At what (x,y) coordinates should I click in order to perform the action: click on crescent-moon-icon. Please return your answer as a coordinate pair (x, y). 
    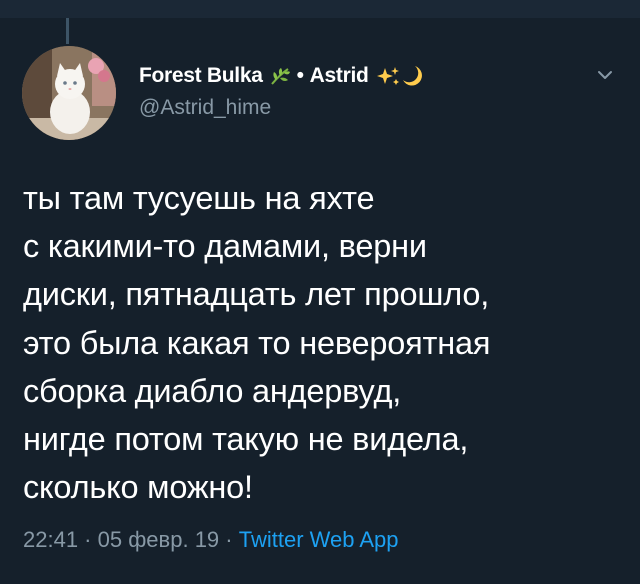
    Looking at the image, I should click on (412, 76).